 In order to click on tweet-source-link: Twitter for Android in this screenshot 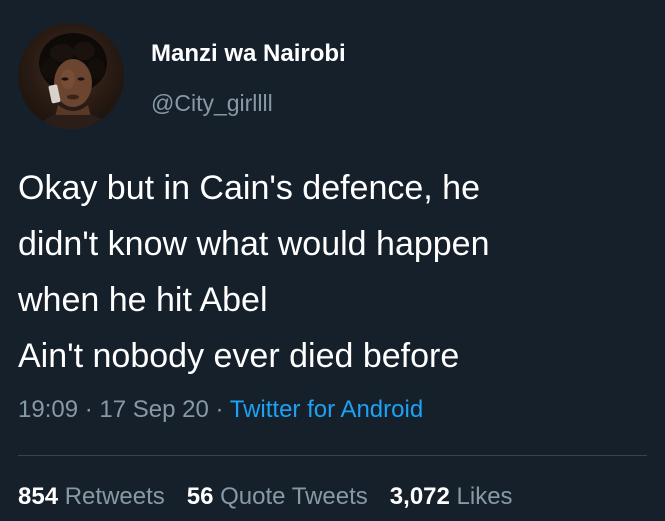, I will do `click(326, 409)`.